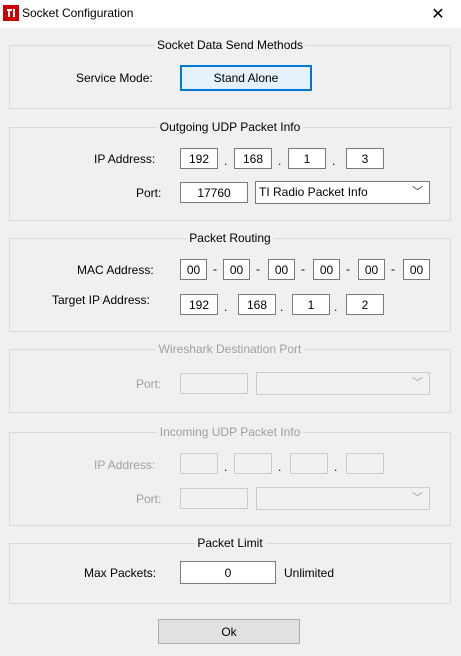 This screenshot has height=656, width=461. What do you see at coordinates (343, 383) in the screenshot?
I see `wireshark-port-type-select: ﹀` at bounding box center [343, 383].